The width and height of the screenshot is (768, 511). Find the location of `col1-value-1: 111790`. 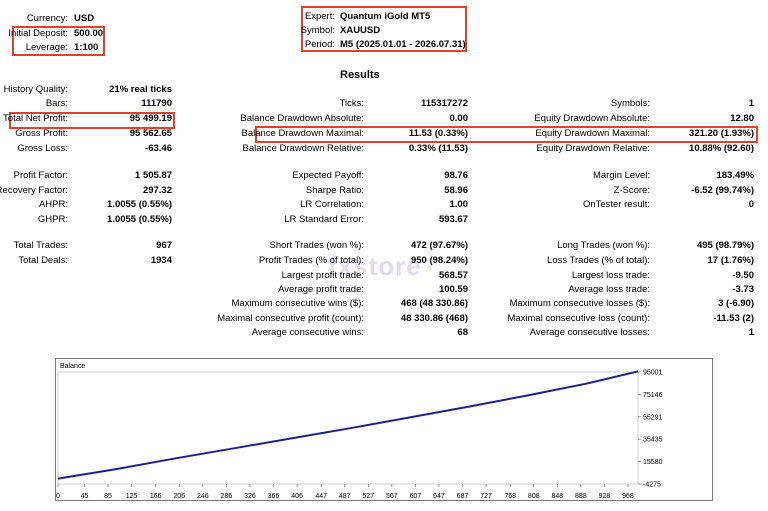

col1-value-1: 111790 is located at coordinates (156, 103).